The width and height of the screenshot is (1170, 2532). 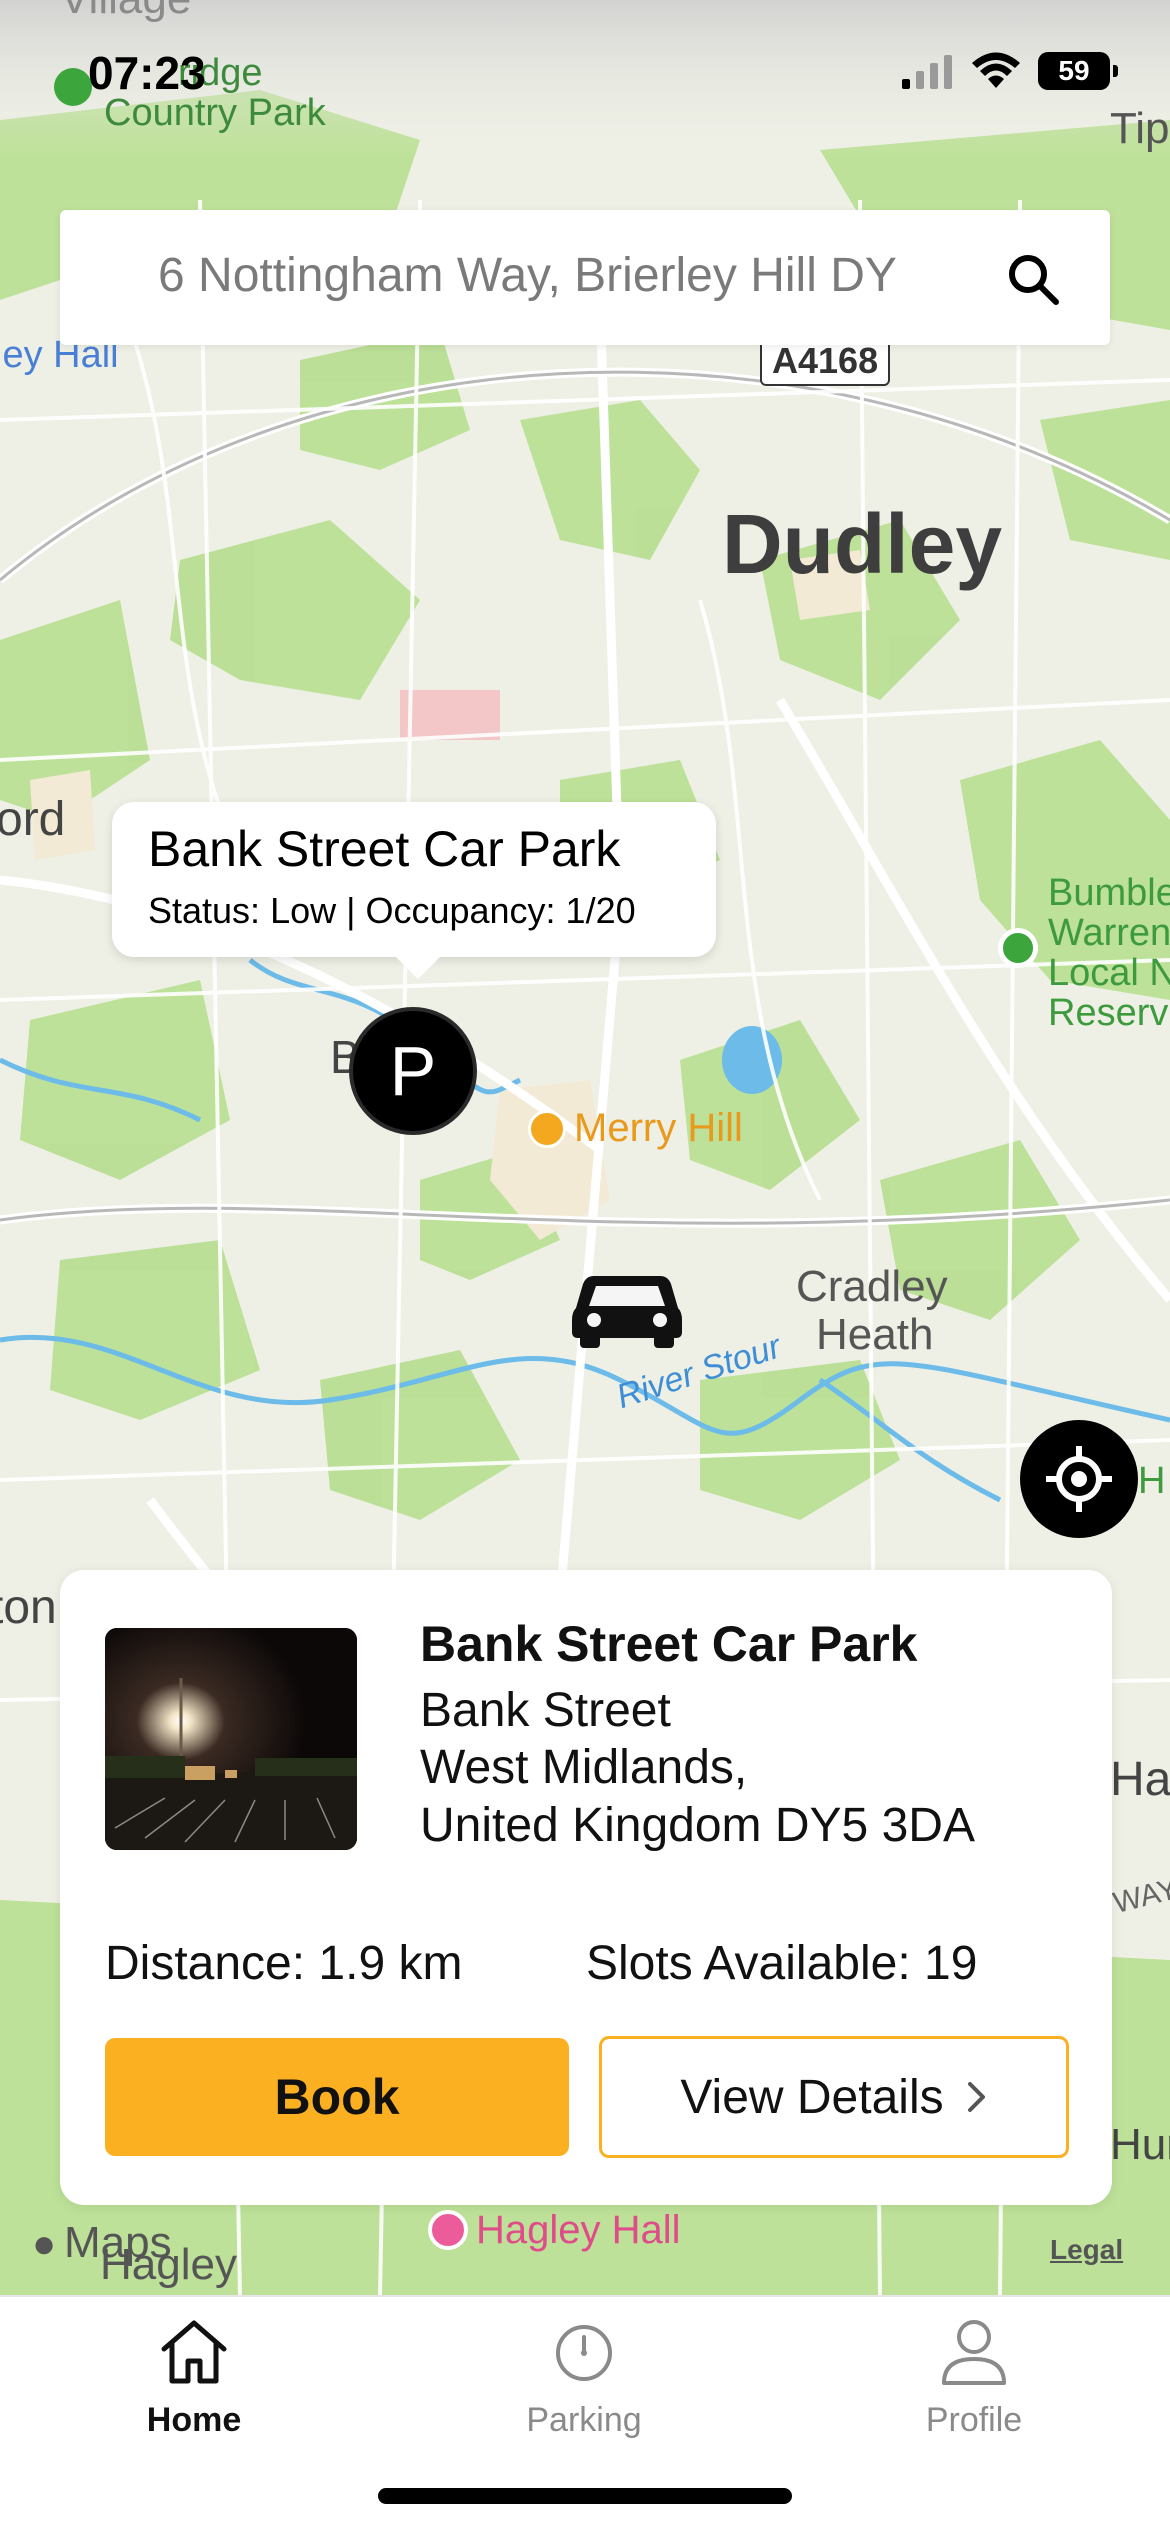 What do you see at coordinates (872, 1286) in the screenshot?
I see `map-label-cradley: Cradley` at bounding box center [872, 1286].